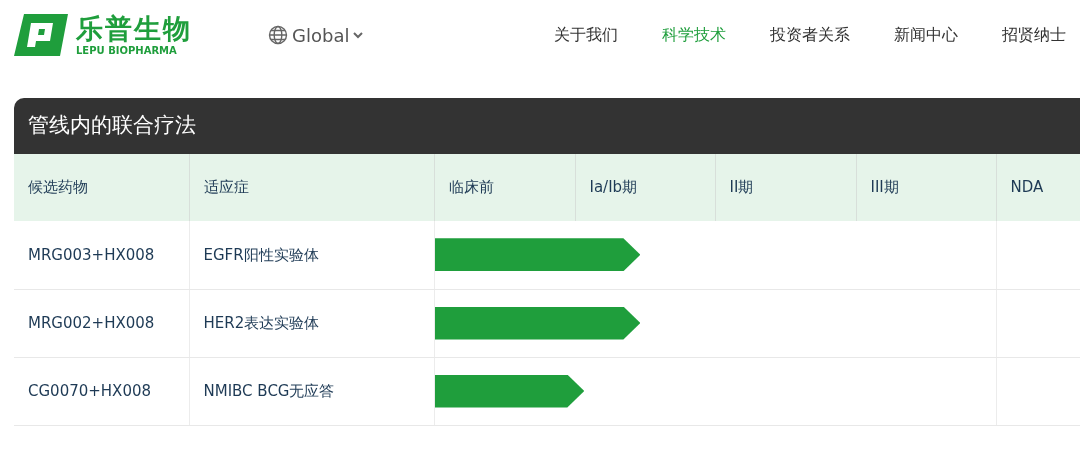 The width and height of the screenshot is (1080, 463). What do you see at coordinates (547, 126) in the screenshot?
I see `section-title: 管线内的联合疗法` at bounding box center [547, 126].